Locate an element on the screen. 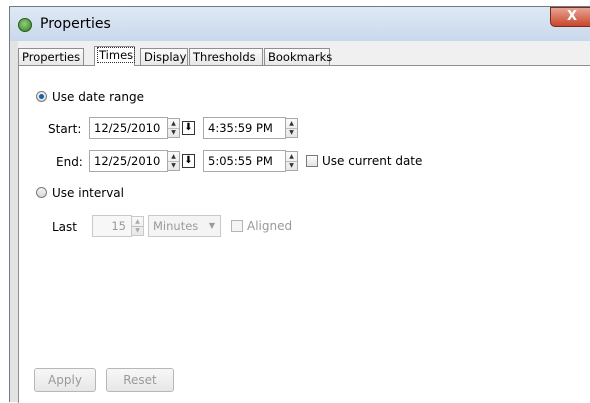 This screenshot has width=590, height=403. interval-value-field: 15 is located at coordinates (112, 226).